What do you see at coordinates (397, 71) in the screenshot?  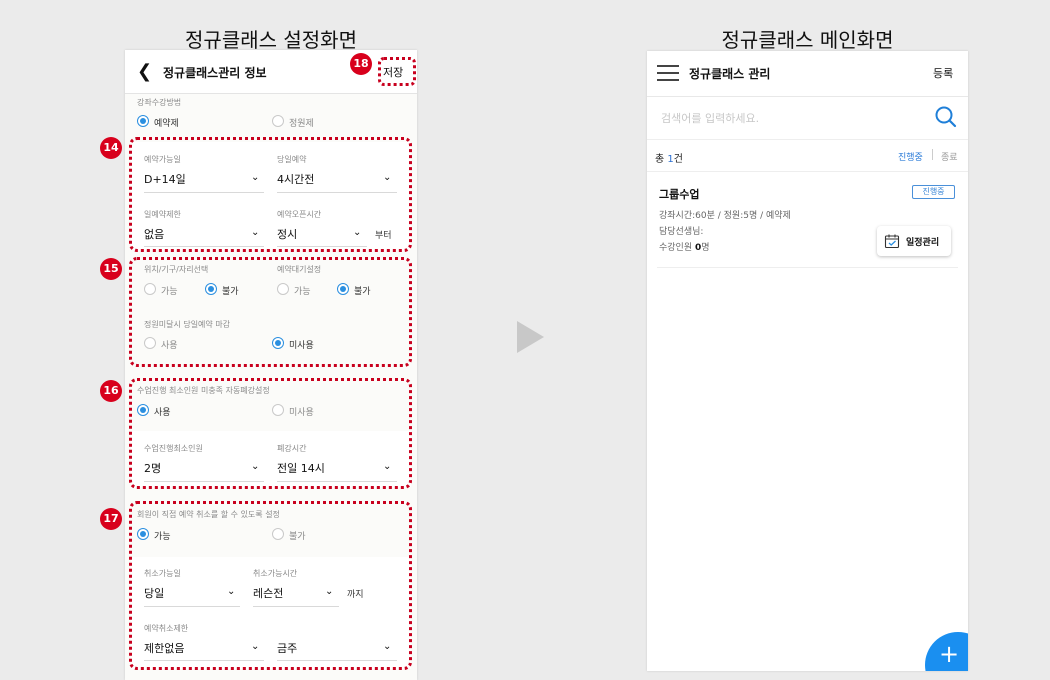 I see `save-highlight` at bounding box center [397, 71].